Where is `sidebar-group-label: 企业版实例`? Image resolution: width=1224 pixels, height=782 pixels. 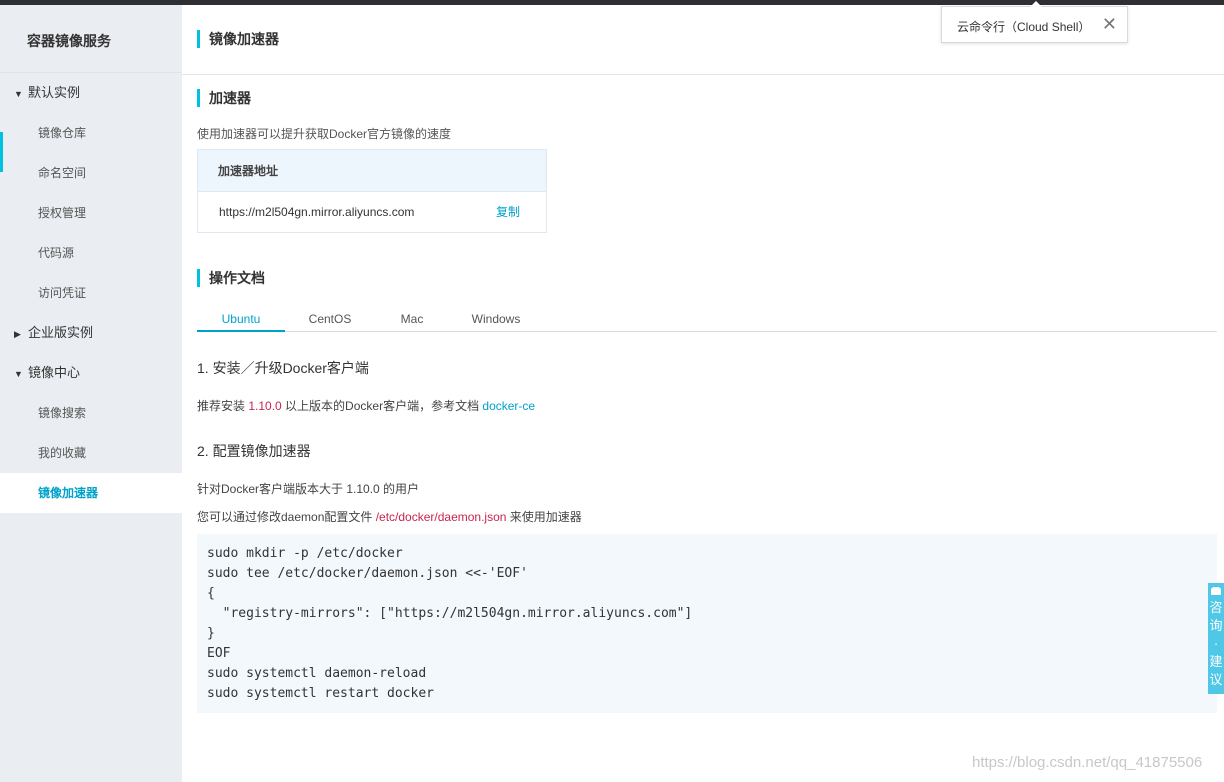
sidebar-group-label: 企业版实例 is located at coordinates (61, 332).